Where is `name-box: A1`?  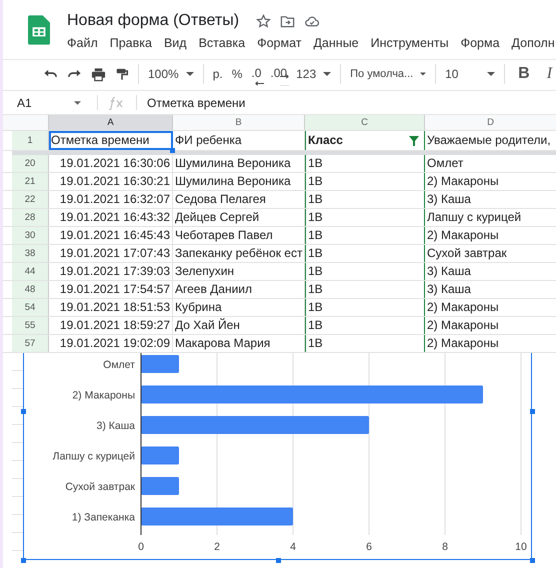 name-box: A1 is located at coordinates (47, 103).